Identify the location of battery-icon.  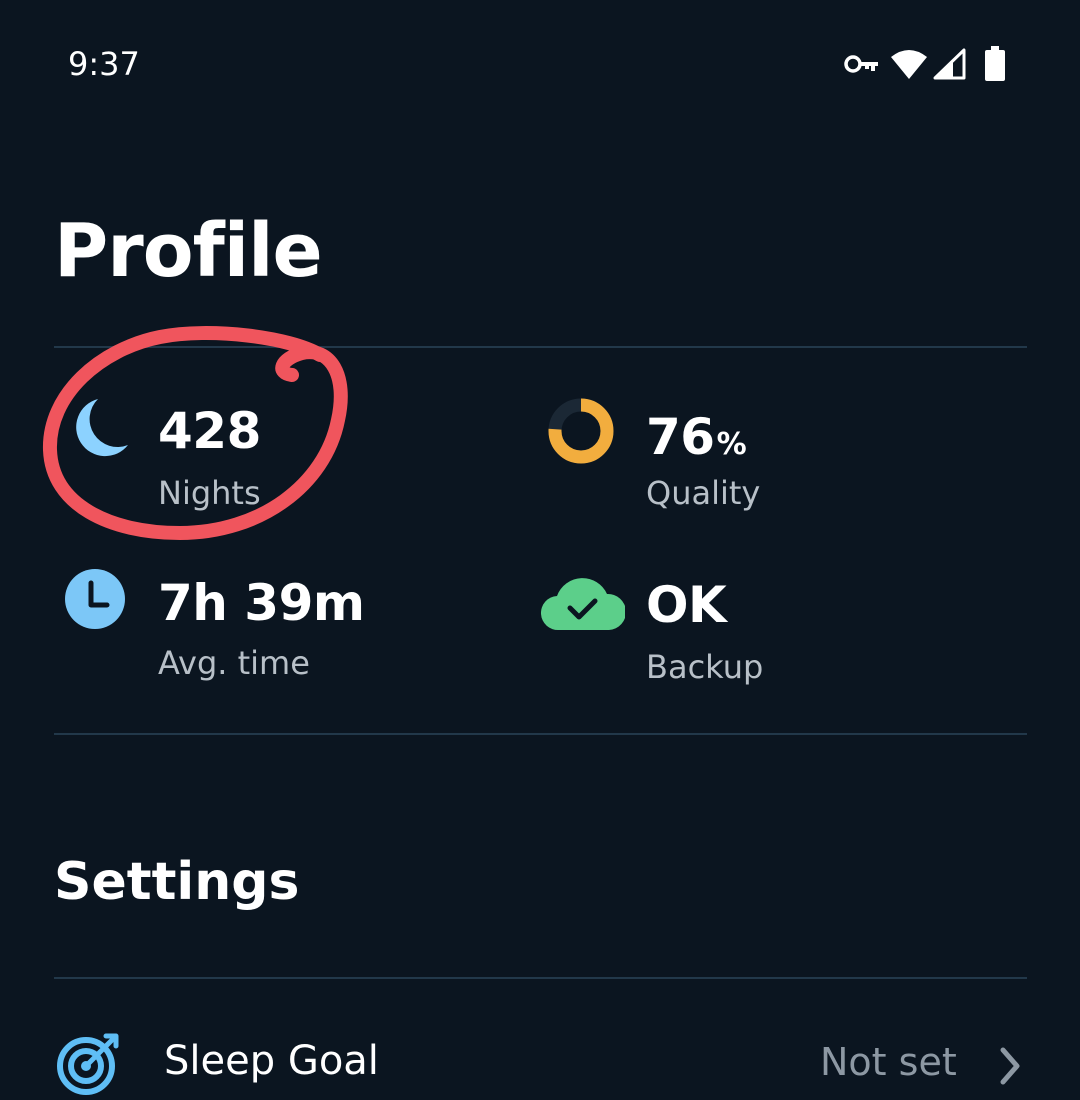
(995, 66).